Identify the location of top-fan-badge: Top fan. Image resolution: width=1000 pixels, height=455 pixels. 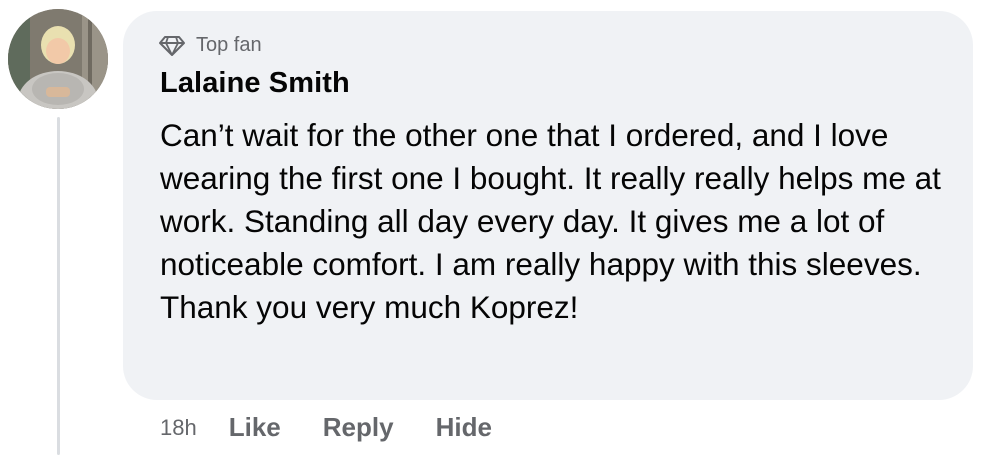
(210, 45).